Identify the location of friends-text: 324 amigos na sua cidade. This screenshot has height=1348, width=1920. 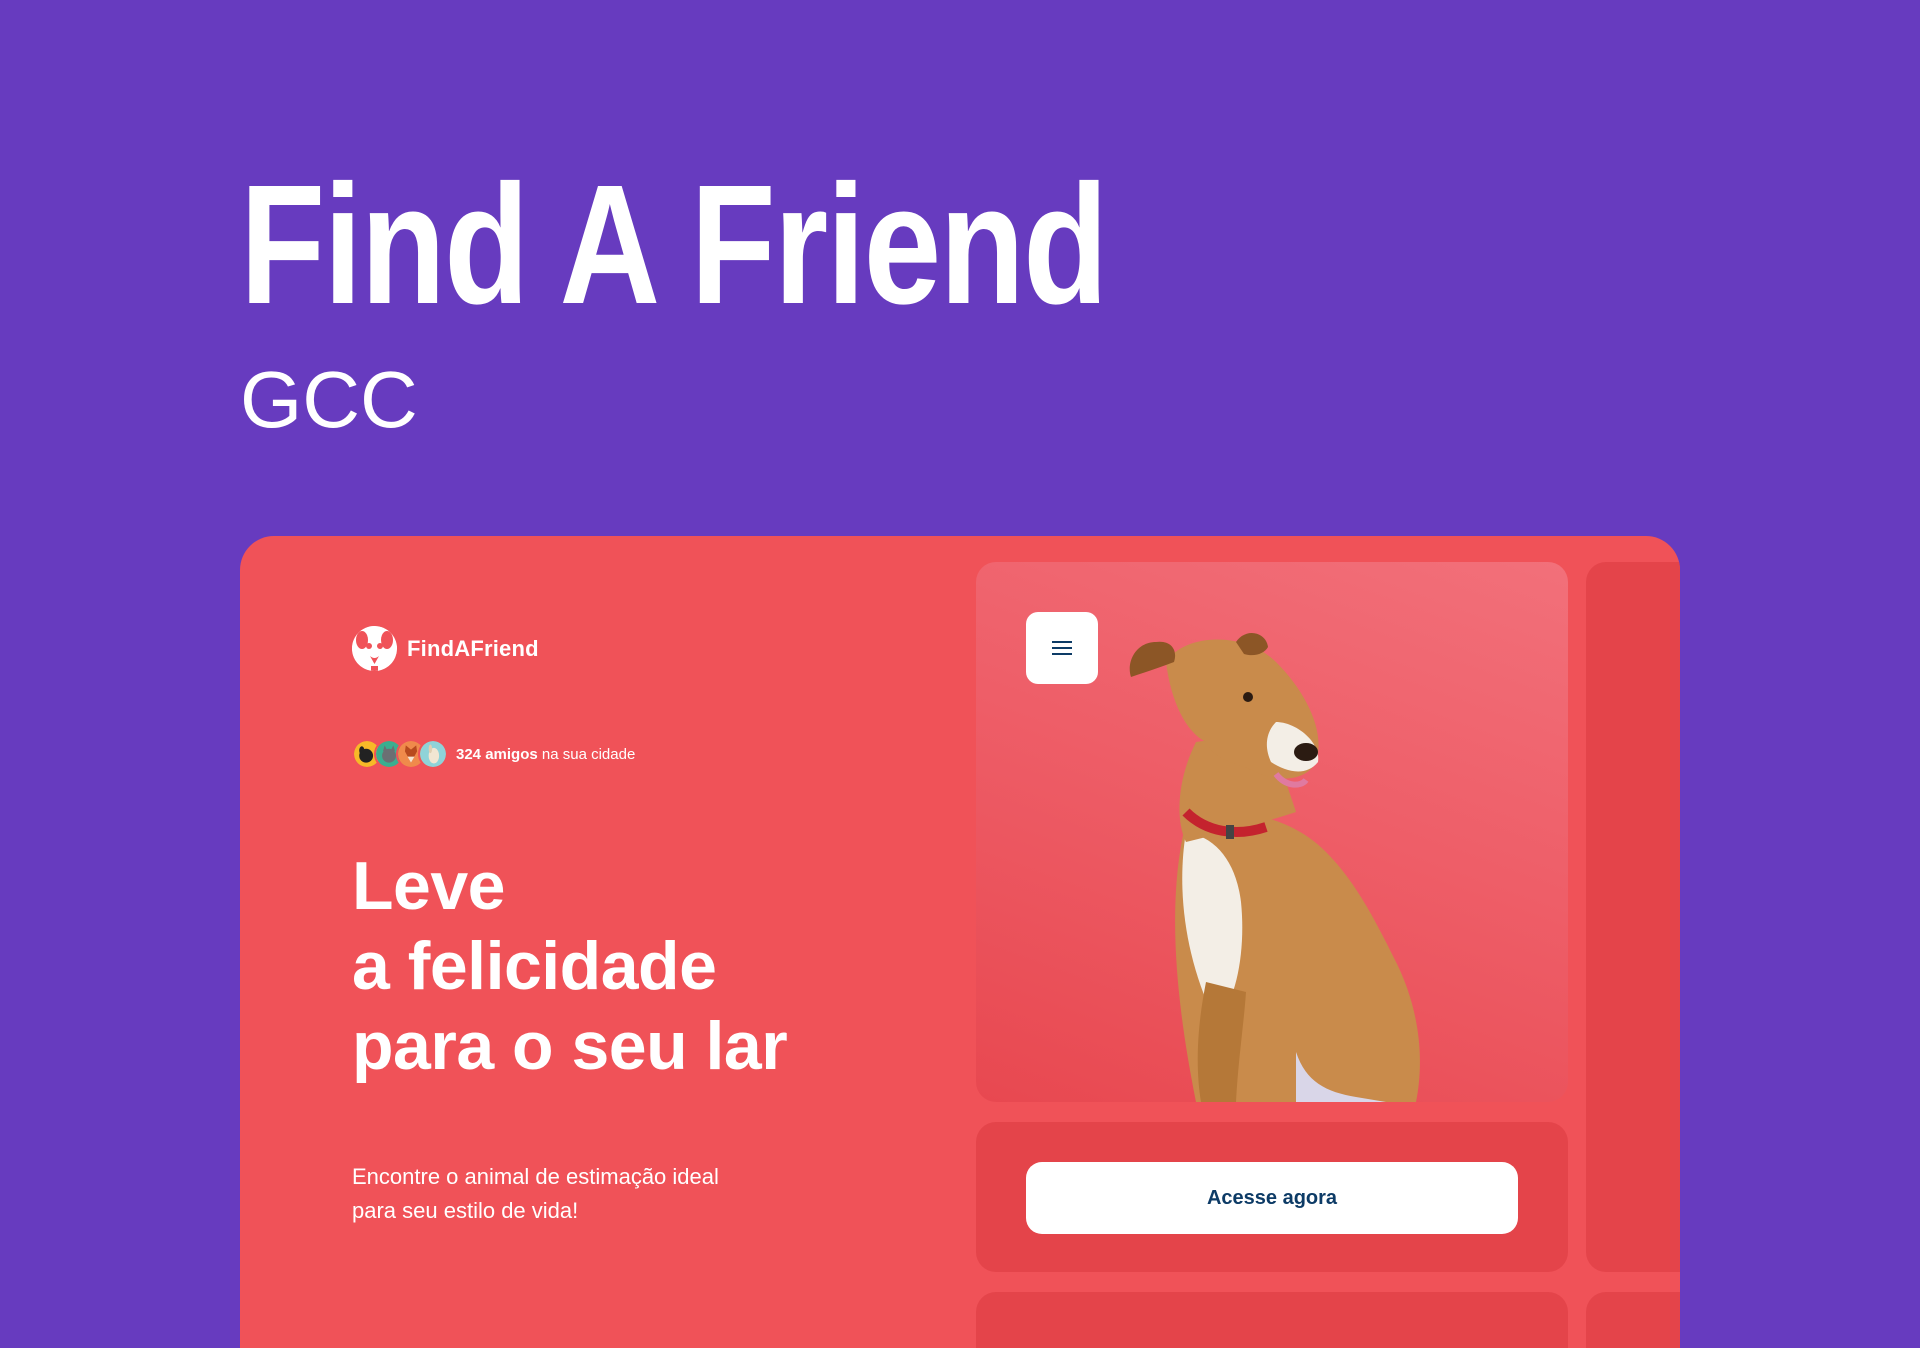
(545, 754).